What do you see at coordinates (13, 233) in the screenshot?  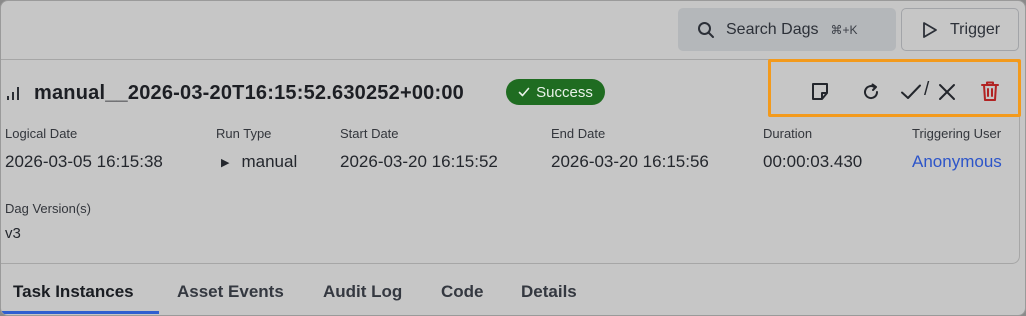 I see `dag-version-value: v3` at bounding box center [13, 233].